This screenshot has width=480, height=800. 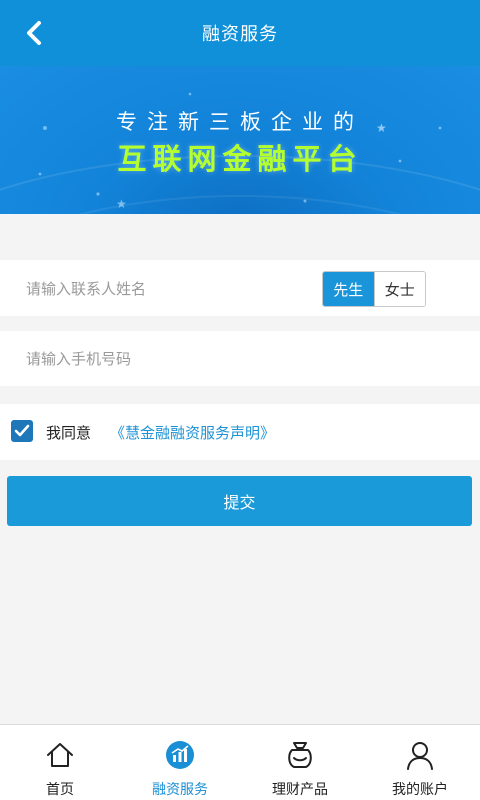 I want to click on bottom-tab-bar: 首页 融资服务 理财产品 我的账户, so click(x=240, y=762).